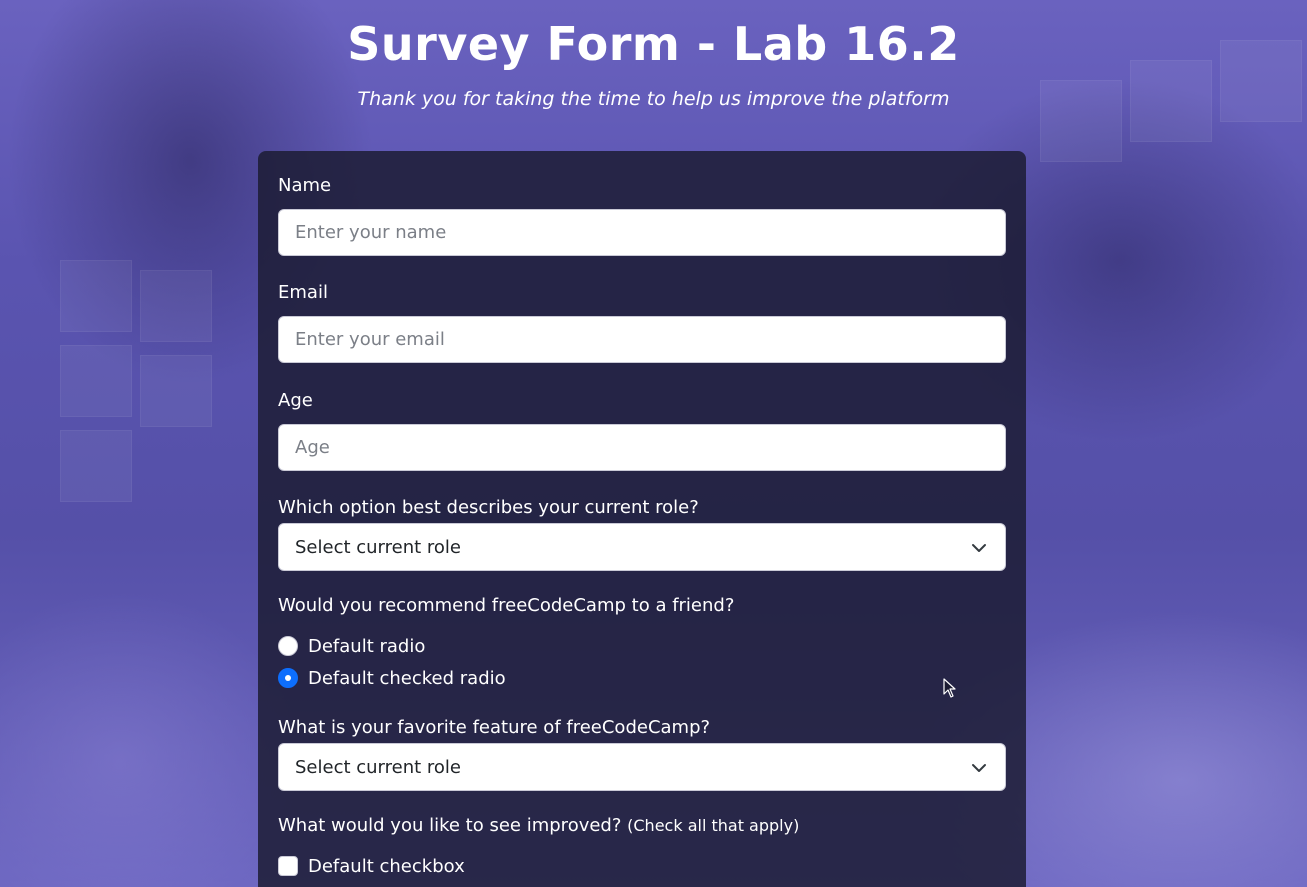  What do you see at coordinates (288, 678) in the screenshot?
I see `radio-button-checked` at bounding box center [288, 678].